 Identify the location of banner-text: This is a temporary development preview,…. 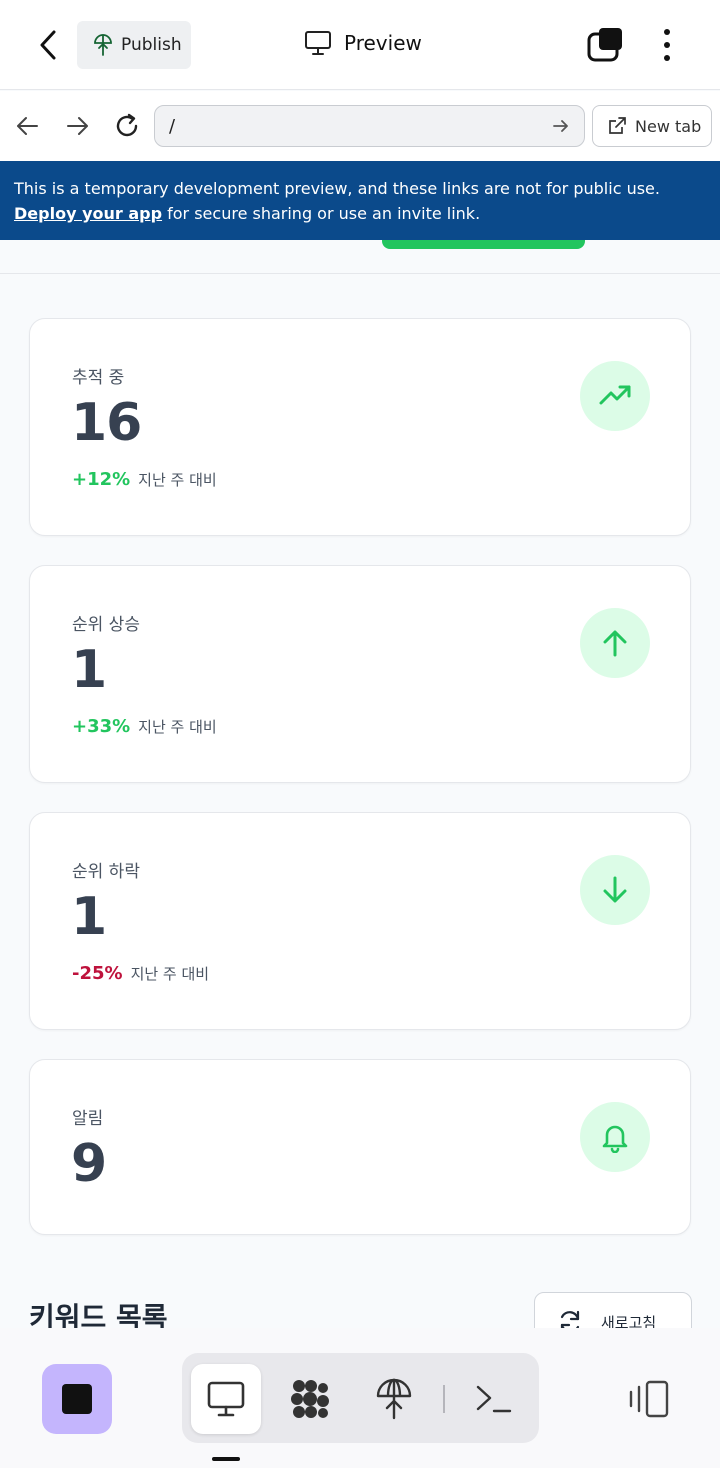
(337, 188).